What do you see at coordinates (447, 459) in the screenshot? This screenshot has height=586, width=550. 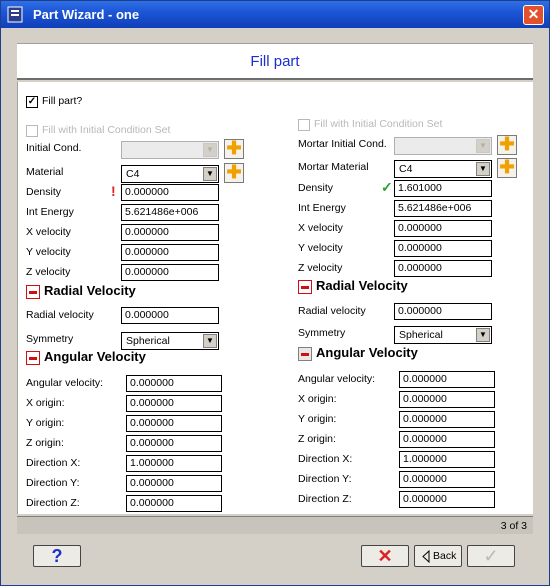 I see `mortar-direction-x-input: 1.000000` at bounding box center [447, 459].